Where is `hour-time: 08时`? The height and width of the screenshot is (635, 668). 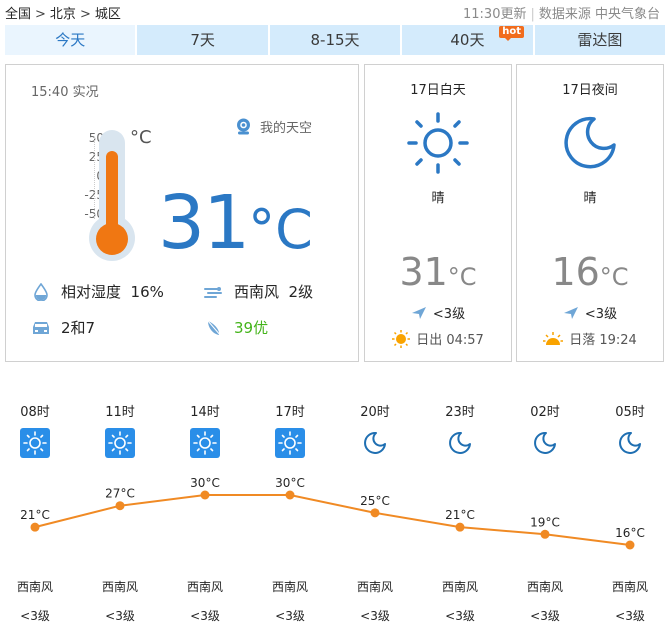
hour-time: 08时 is located at coordinates (35, 412).